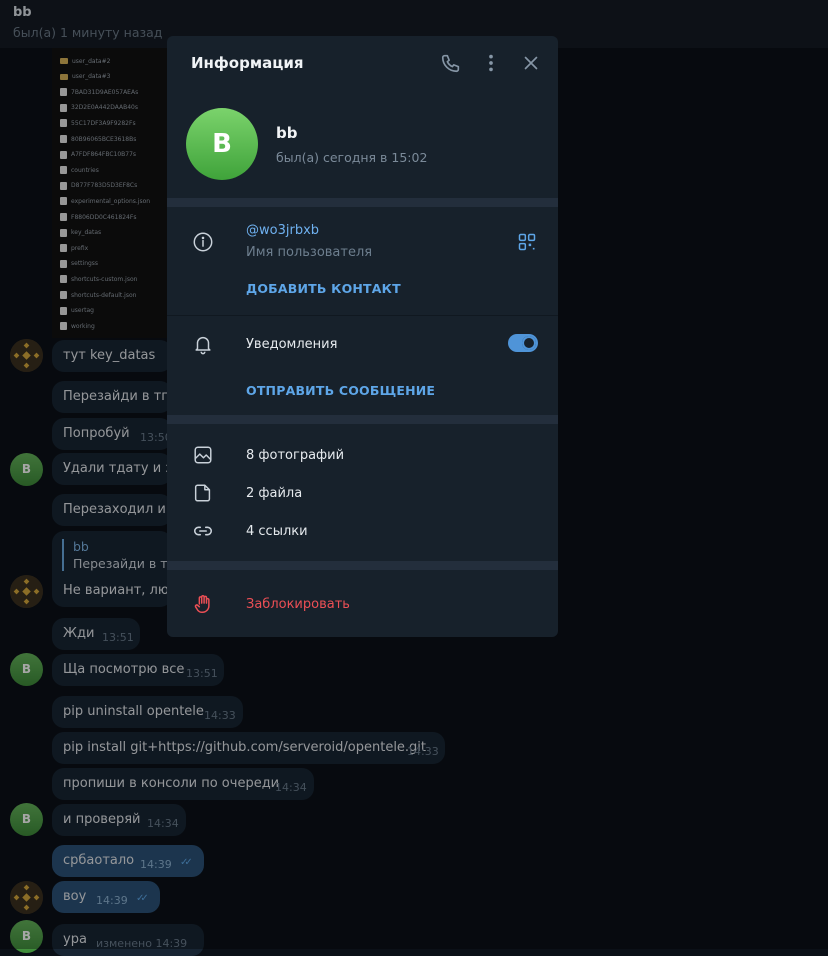 This screenshot has width=828, height=956. I want to click on dialog-title: Информация, so click(247, 63).